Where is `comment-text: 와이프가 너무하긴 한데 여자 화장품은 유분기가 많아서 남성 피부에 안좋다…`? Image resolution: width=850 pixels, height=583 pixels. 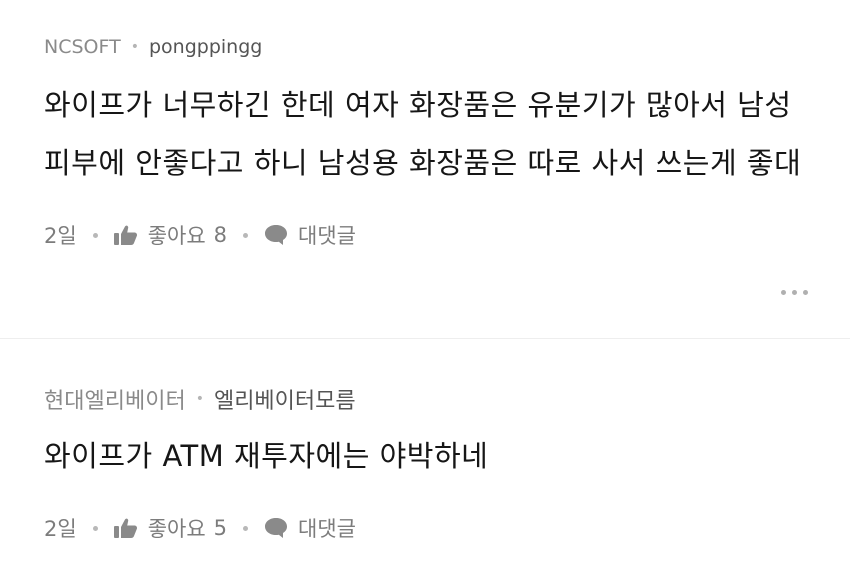
comment-text: 와이프가 너무하긴 한데 여자 화장품은 유분기가 많아서 남성 피부에 안좋다… is located at coordinates (423, 134).